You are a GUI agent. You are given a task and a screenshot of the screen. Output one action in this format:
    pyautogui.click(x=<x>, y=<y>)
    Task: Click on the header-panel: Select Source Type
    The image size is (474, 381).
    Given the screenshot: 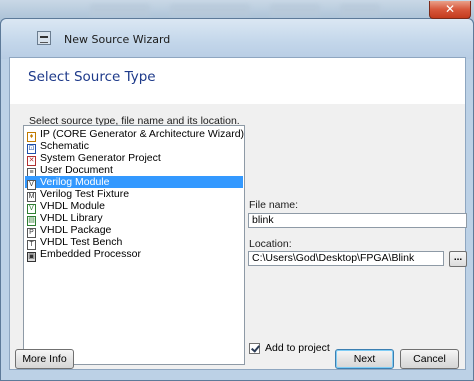 What is the action you would take?
    pyautogui.click(x=237, y=81)
    